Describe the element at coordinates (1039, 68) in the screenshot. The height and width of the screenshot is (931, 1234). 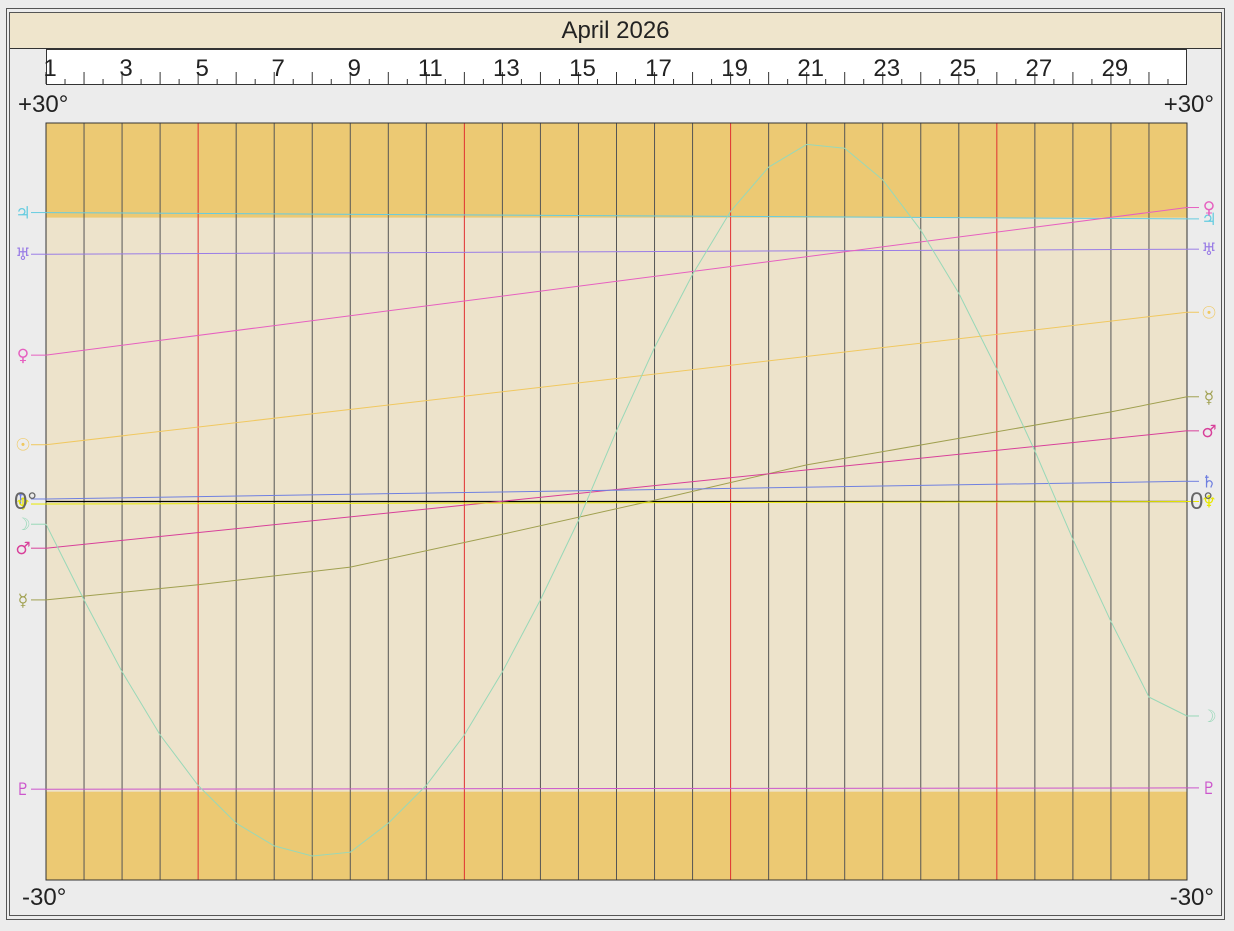
I see `day-label-27: 27` at that location.